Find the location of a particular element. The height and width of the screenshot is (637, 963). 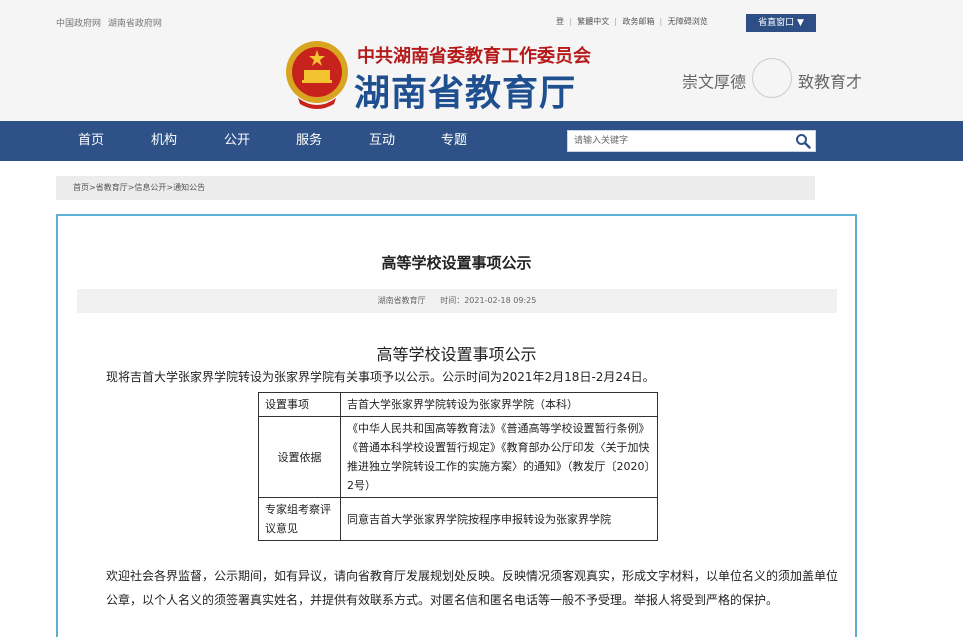

seal-icon is located at coordinates (772, 78).